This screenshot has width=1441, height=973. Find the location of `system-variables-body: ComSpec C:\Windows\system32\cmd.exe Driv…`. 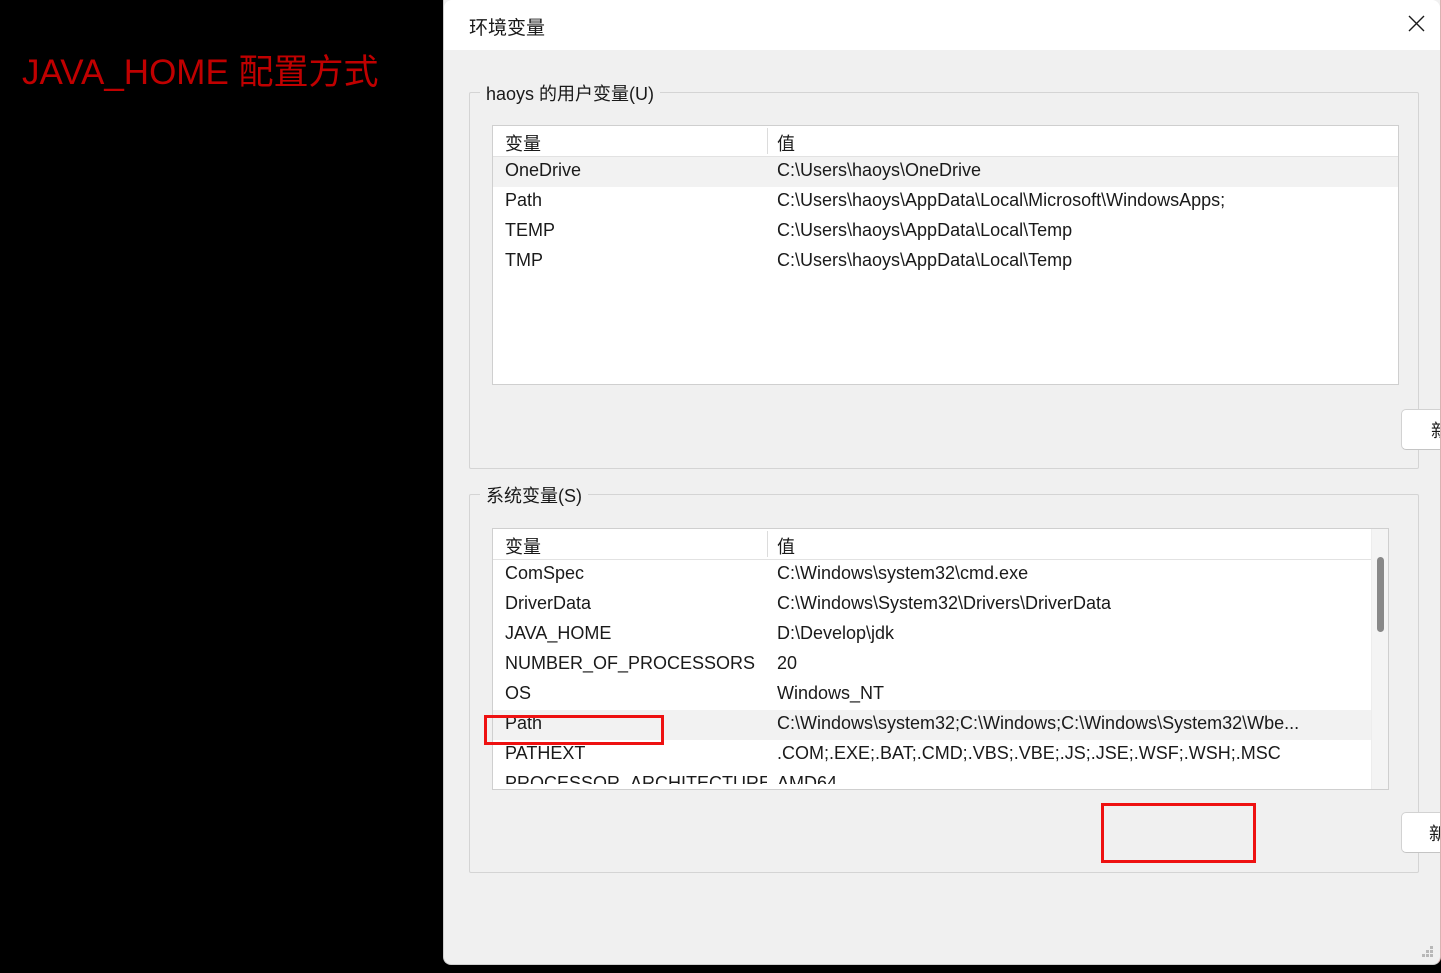

system-variables-body: ComSpec C:\Windows\system32\cmd.exe Driv… is located at coordinates (940, 672).